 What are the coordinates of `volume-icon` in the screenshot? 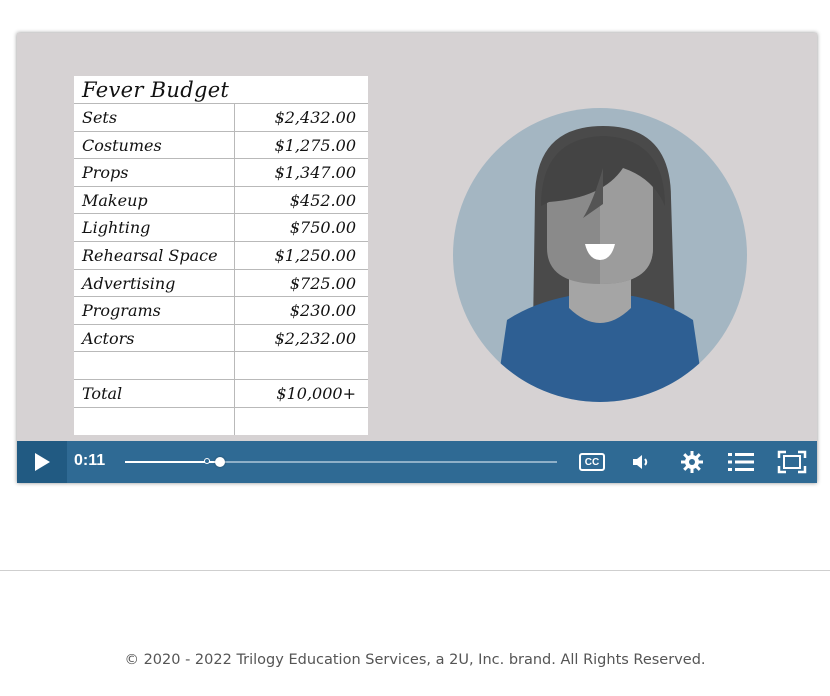 It's located at (640, 462).